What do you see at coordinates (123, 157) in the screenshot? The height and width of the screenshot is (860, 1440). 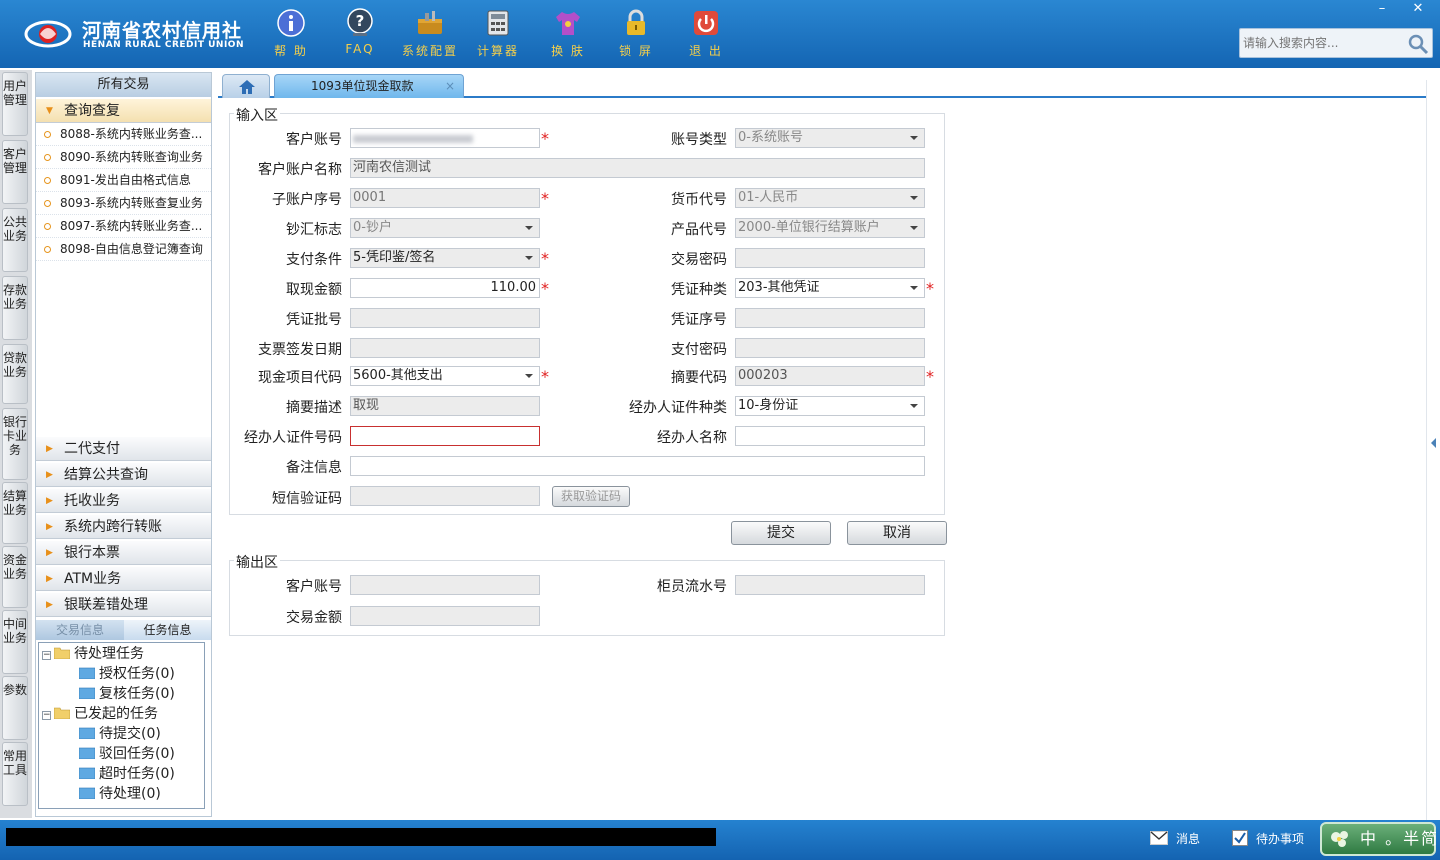 I see `list-item: 8090-系统内转账查询业务` at bounding box center [123, 157].